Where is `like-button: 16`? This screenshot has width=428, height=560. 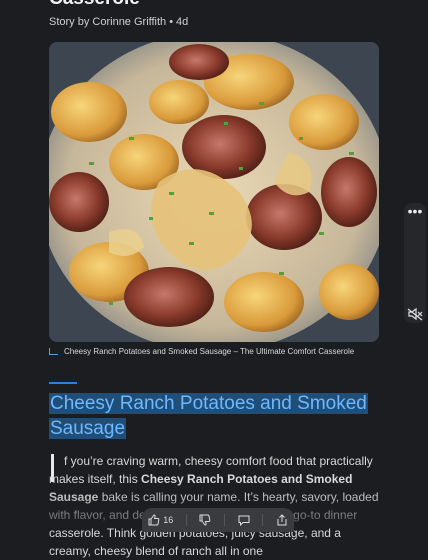
like-button: 16 is located at coordinates (160, 520).